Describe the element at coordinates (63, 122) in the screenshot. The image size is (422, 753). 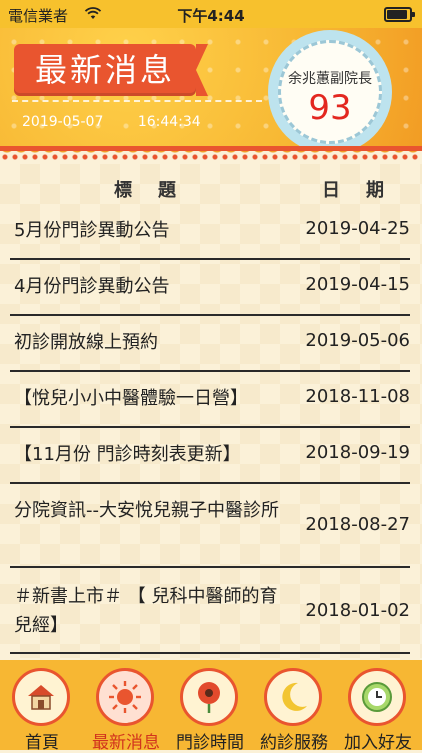
I see `header-date: 2019-05-07` at that location.